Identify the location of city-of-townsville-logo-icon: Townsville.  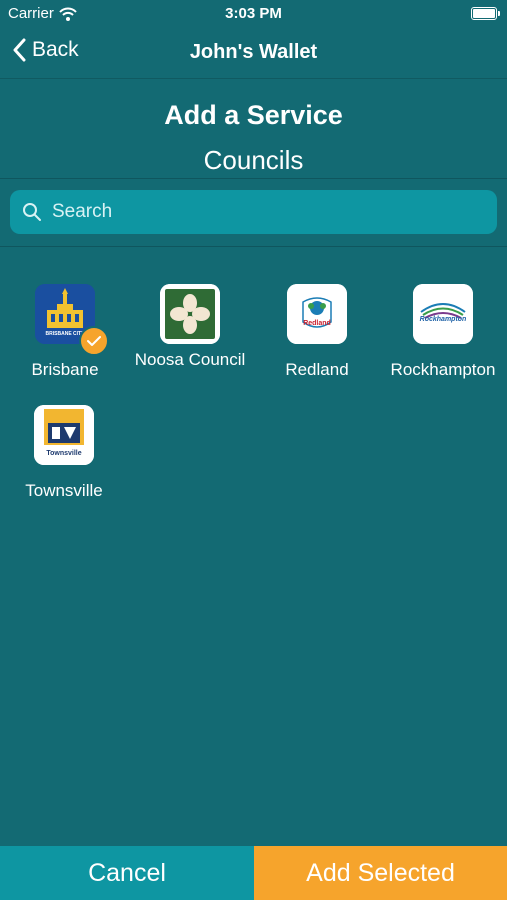
(64, 435).